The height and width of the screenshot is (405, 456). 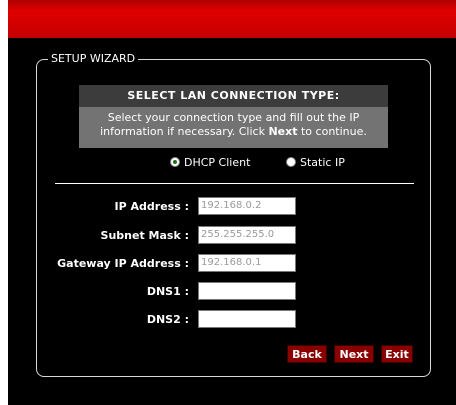 What do you see at coordinates (354, 354) in the screenshot?
I see `next-button: Next` at bounding box center [354, 354].